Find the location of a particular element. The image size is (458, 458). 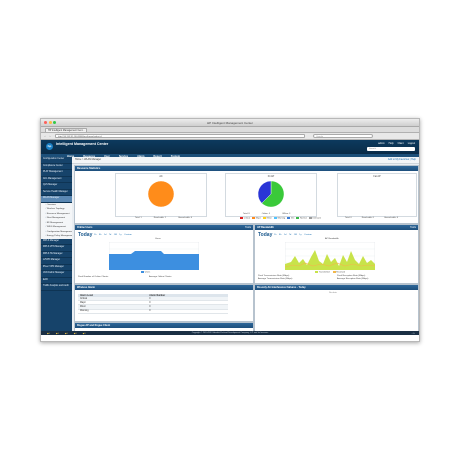

bw-range-1m: 1M is located at coordinates (295, 235).